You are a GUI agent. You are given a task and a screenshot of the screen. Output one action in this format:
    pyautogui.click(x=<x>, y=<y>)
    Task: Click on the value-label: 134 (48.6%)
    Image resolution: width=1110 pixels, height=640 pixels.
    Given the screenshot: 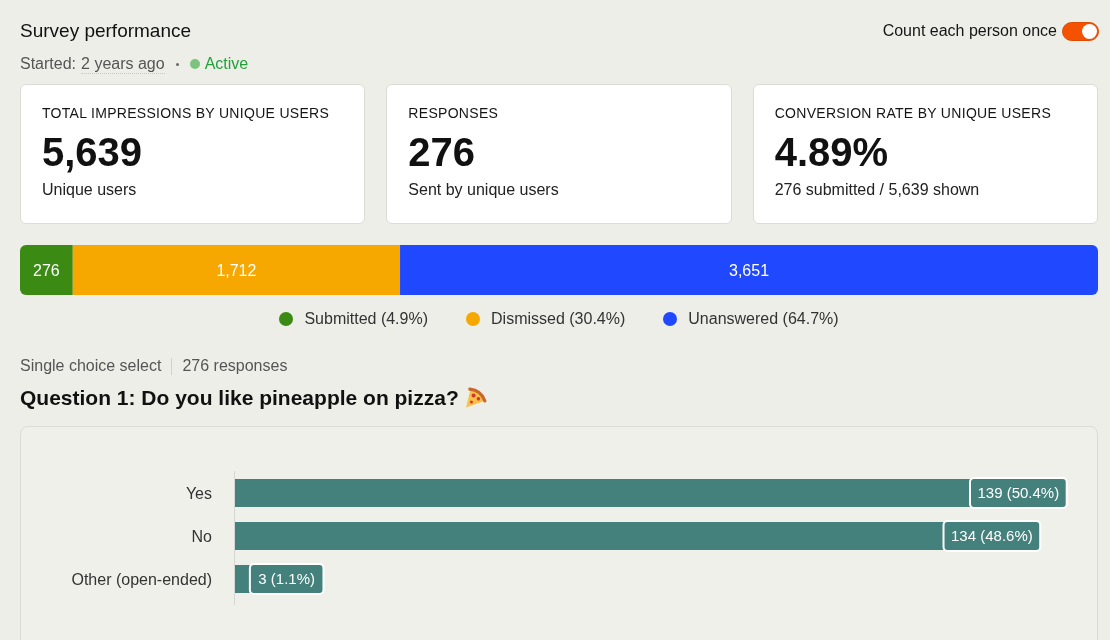 What is the action you would take?
    pyautogui.click(x=992, y=536)
    